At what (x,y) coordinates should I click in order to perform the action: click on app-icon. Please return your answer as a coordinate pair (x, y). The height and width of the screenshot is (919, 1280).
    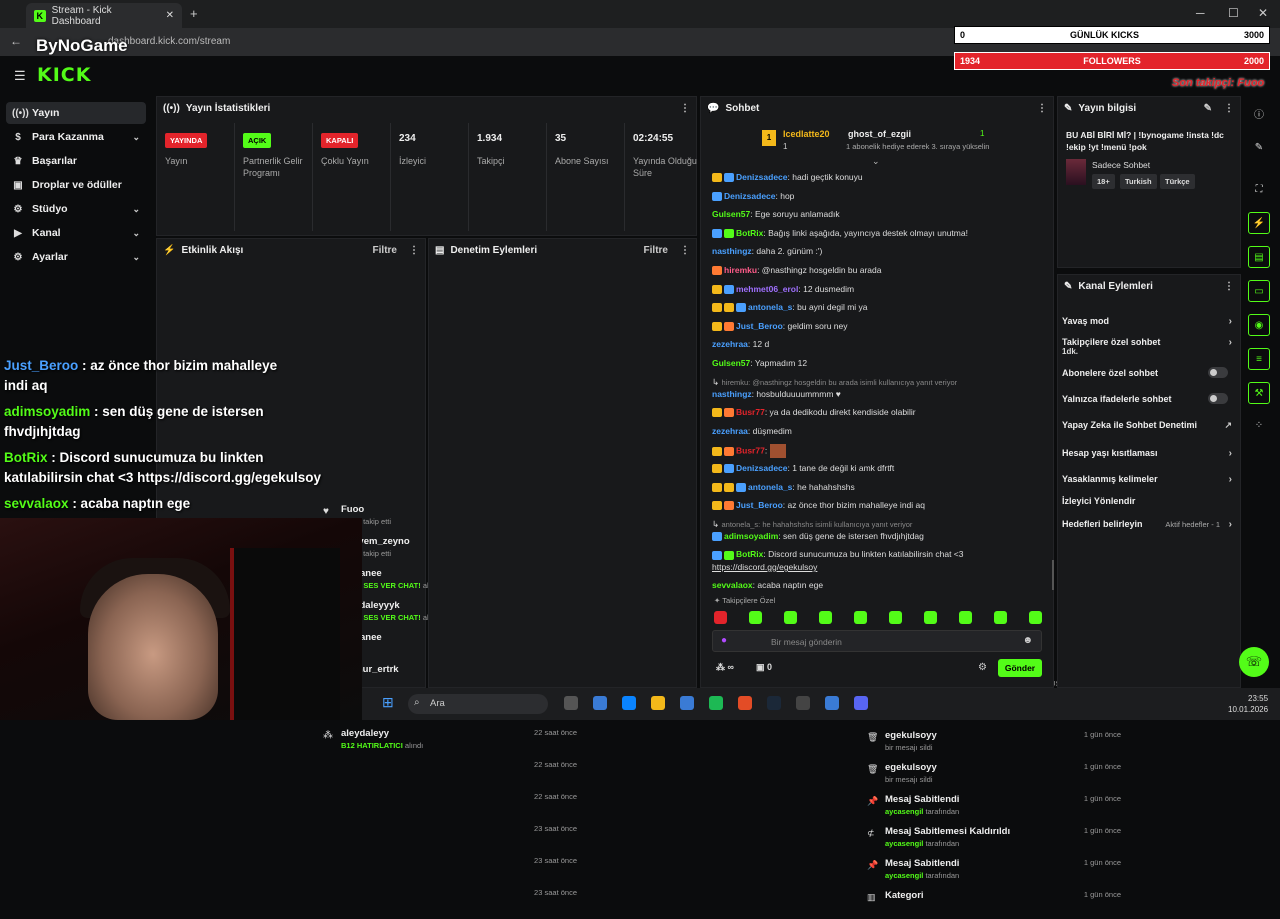
    Looking at the image, I should click on (832, 703).